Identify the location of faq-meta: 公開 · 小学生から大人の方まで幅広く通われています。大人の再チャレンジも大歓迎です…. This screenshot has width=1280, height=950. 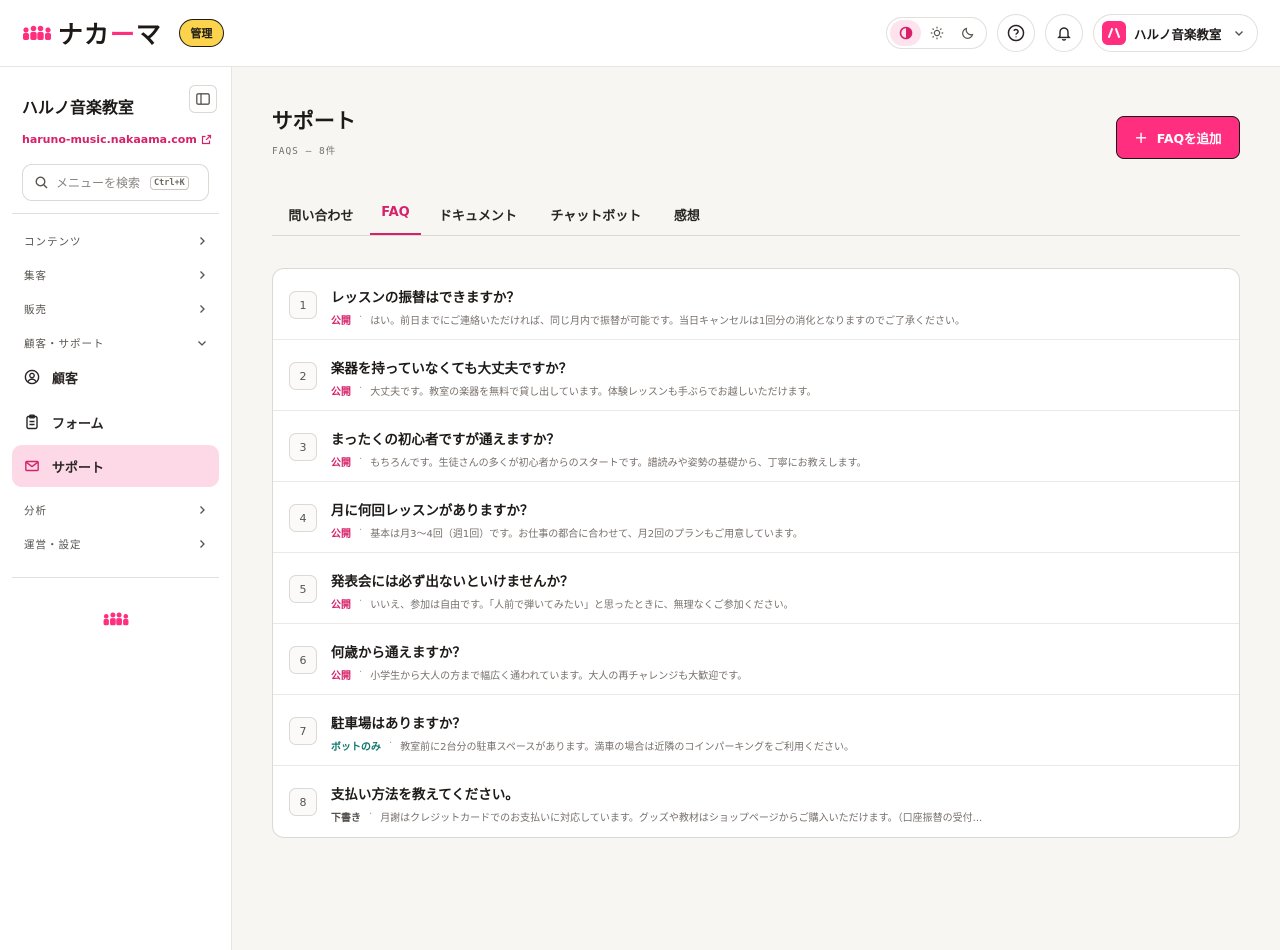
(539, 674).